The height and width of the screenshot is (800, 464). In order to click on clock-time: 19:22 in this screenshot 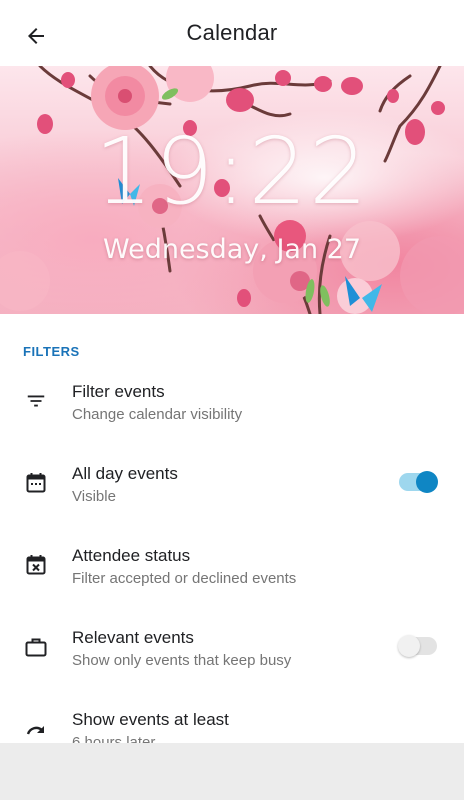, I will do `click(232, 171)`.